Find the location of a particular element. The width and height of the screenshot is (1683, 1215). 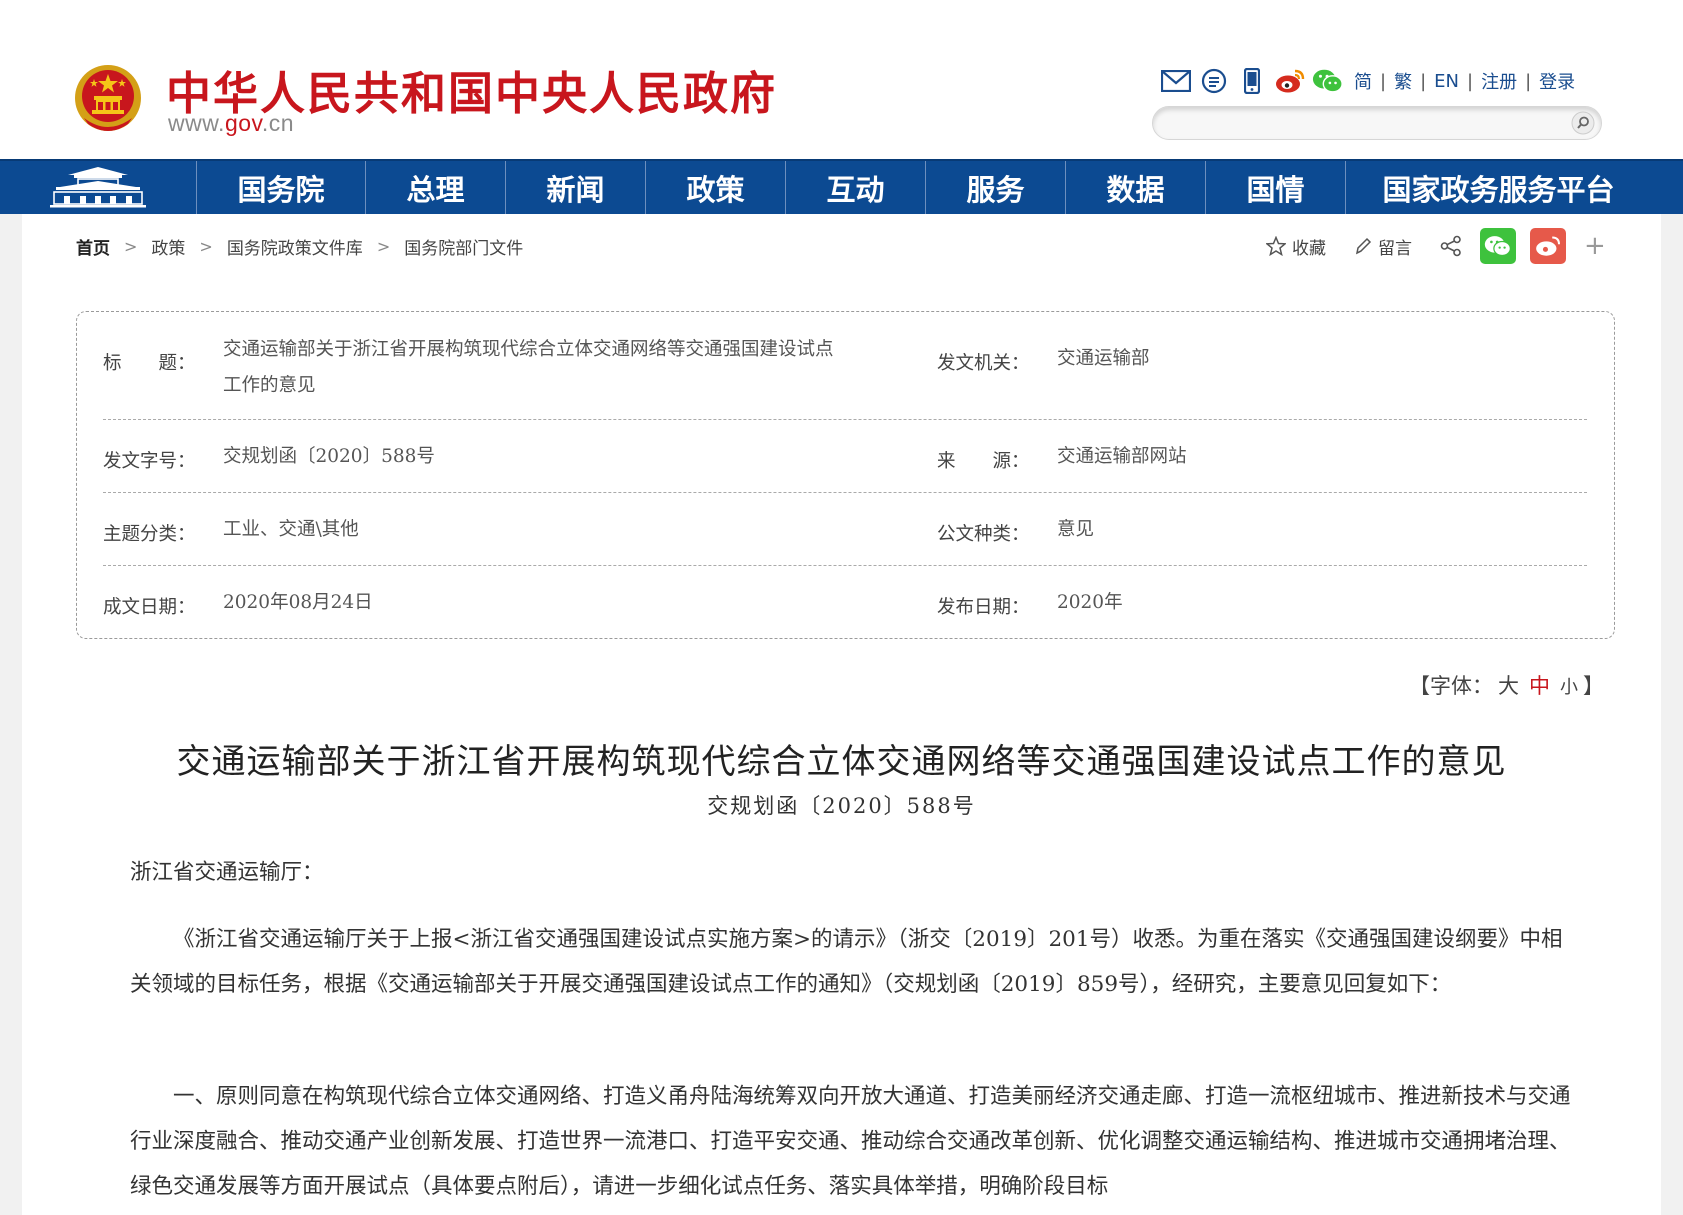

top-tools: 简 | 繁 | EN | 注册 | 登录 is located at coordinates (1367, 81).